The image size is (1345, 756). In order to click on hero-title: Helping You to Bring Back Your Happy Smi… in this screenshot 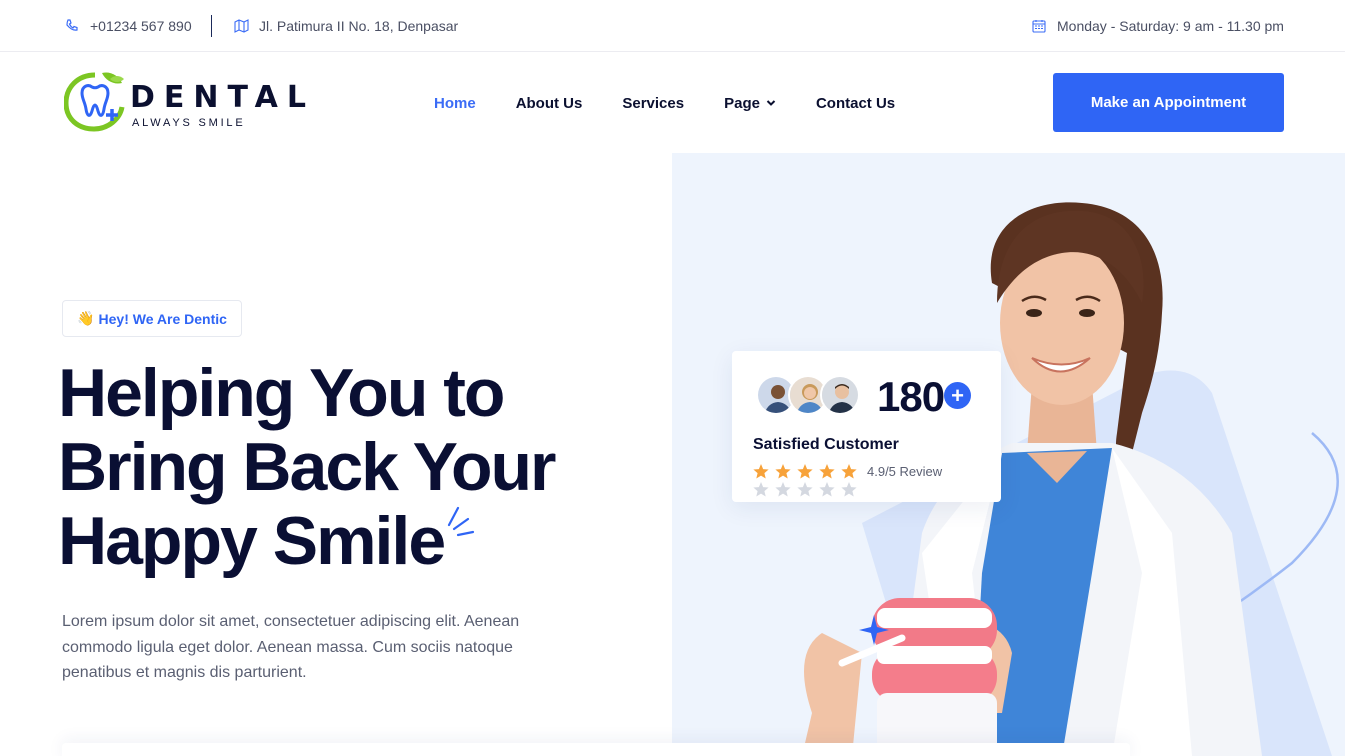, I will do `click(338, 467)`.